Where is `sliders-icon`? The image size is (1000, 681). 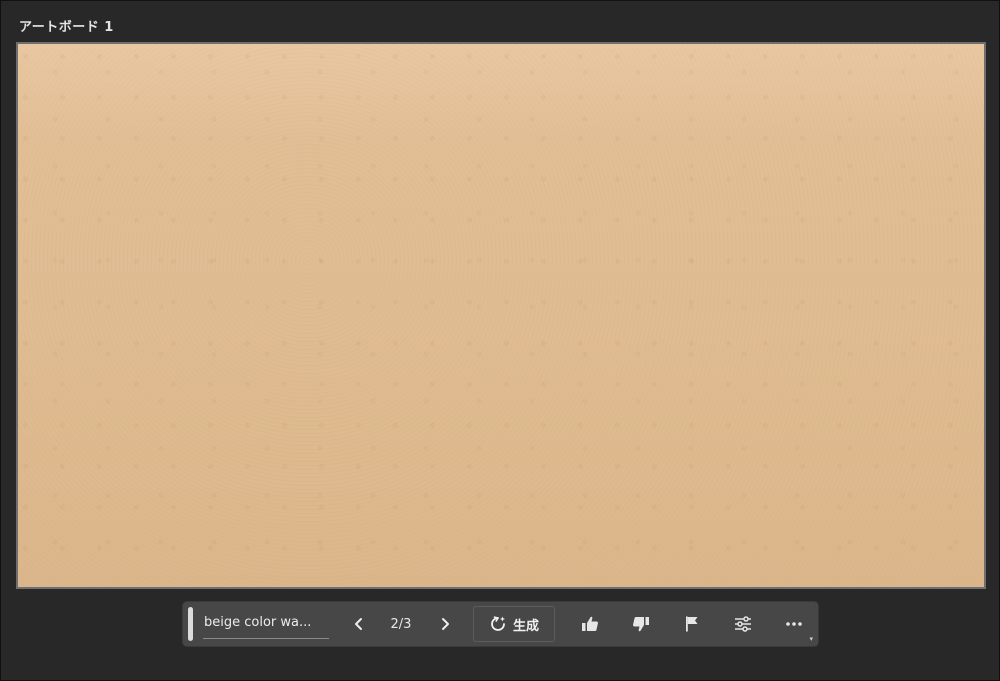
sliders-icon is located at coordinates (743, 624).